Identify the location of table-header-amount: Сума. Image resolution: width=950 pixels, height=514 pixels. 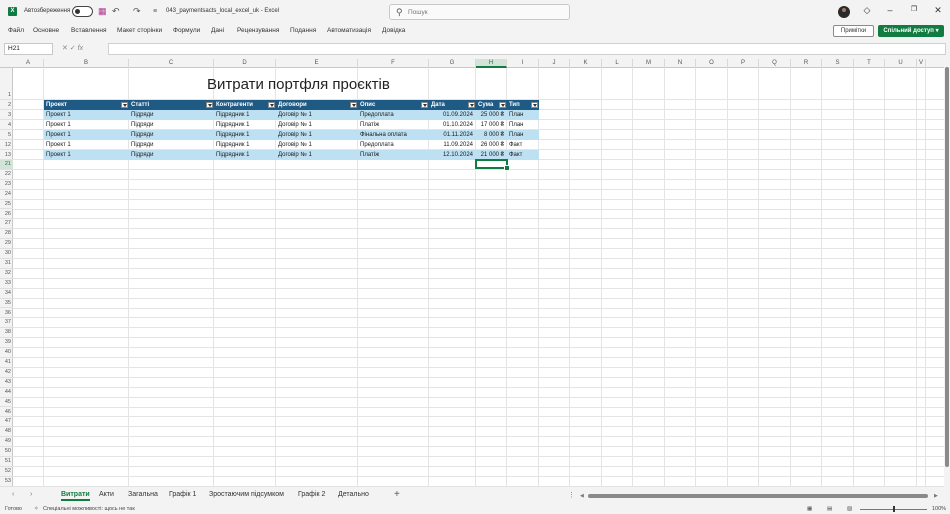
(491, 105).